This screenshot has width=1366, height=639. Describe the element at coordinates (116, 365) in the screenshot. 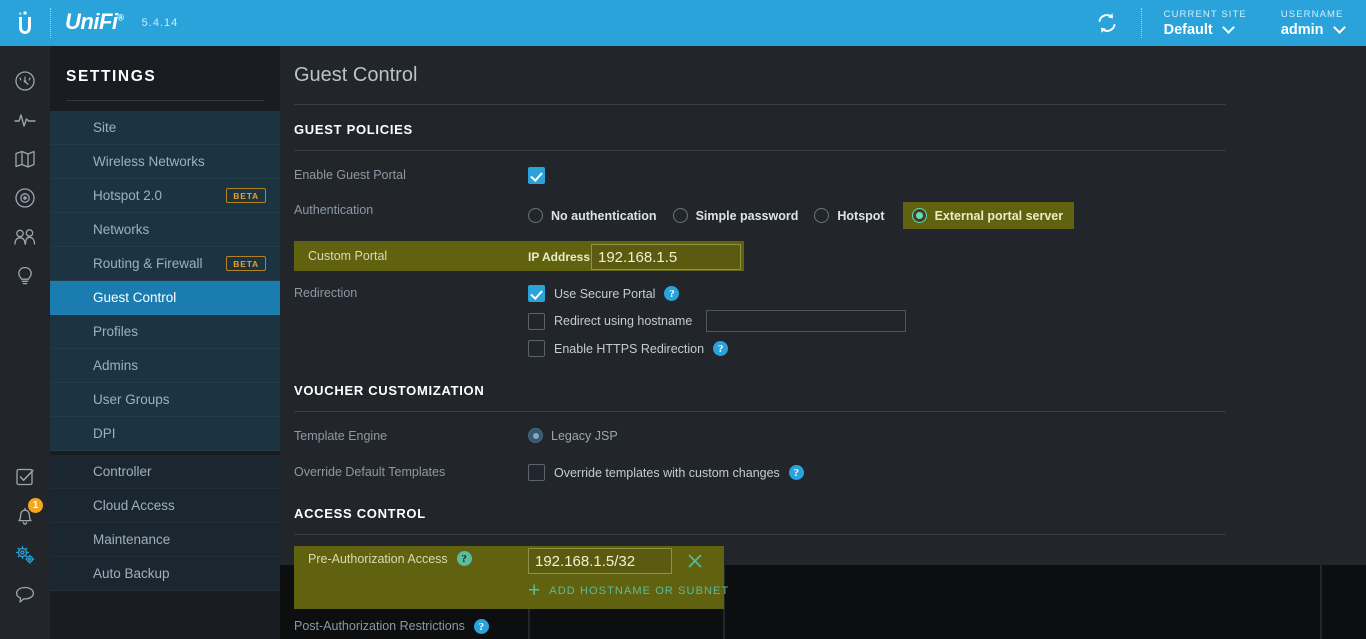

I see `sidebar-item-label: Admins` at that location.